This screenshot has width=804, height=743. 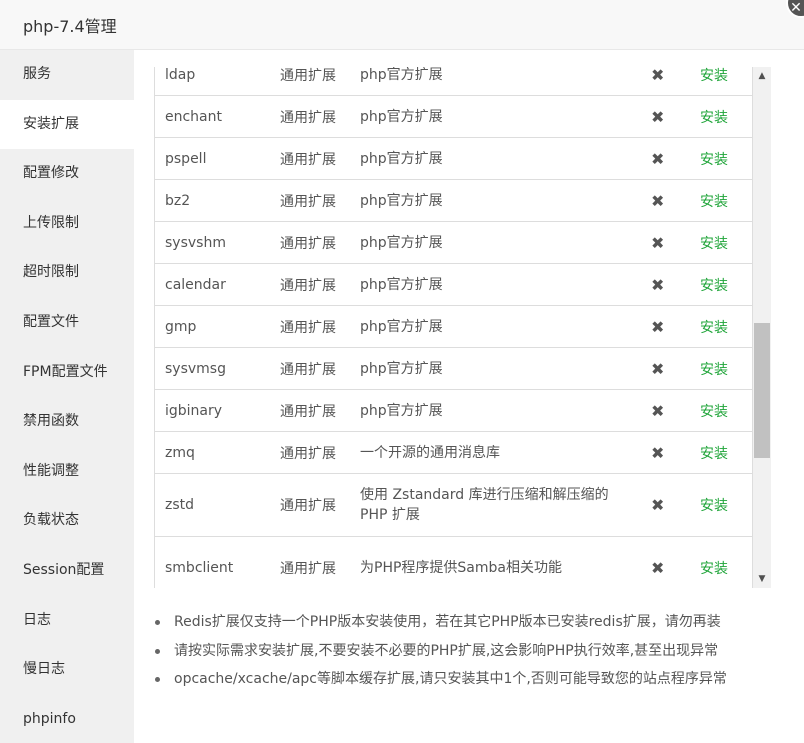 I want to click on sidebar-item: 配置修改, so click(x=67, y=174).